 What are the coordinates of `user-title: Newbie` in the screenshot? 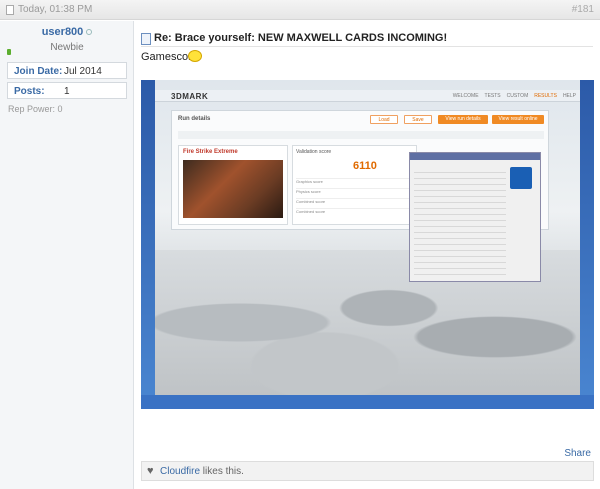 It's located at (67, 47).